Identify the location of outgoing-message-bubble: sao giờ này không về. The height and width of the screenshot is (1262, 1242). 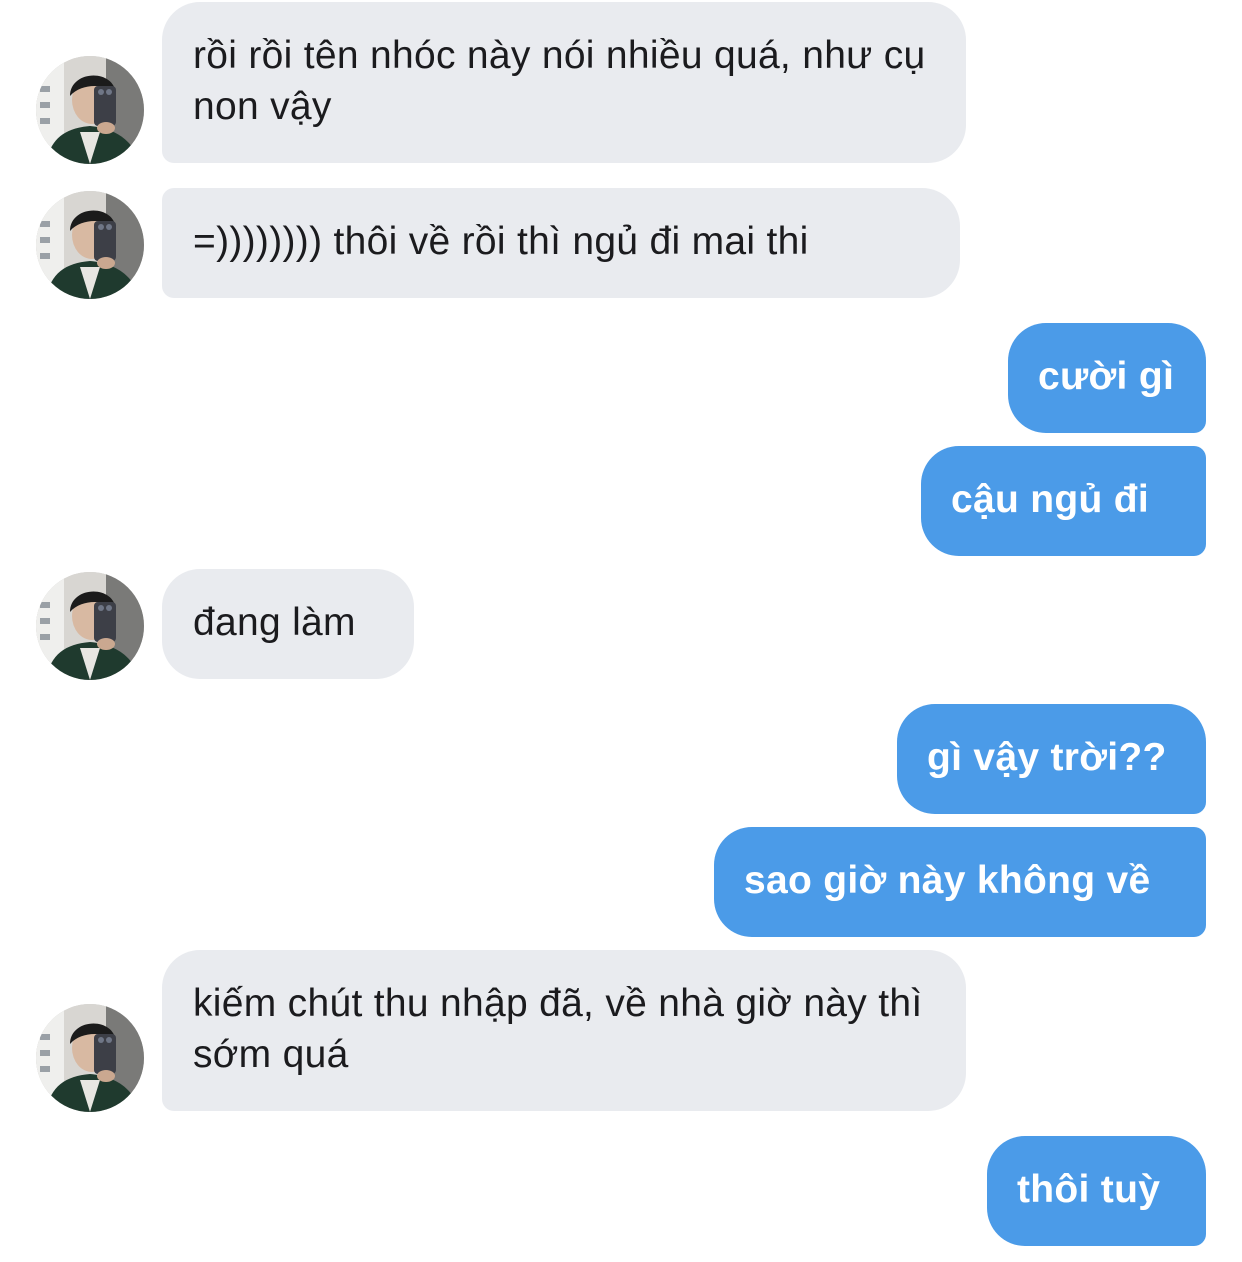
(960, 882).